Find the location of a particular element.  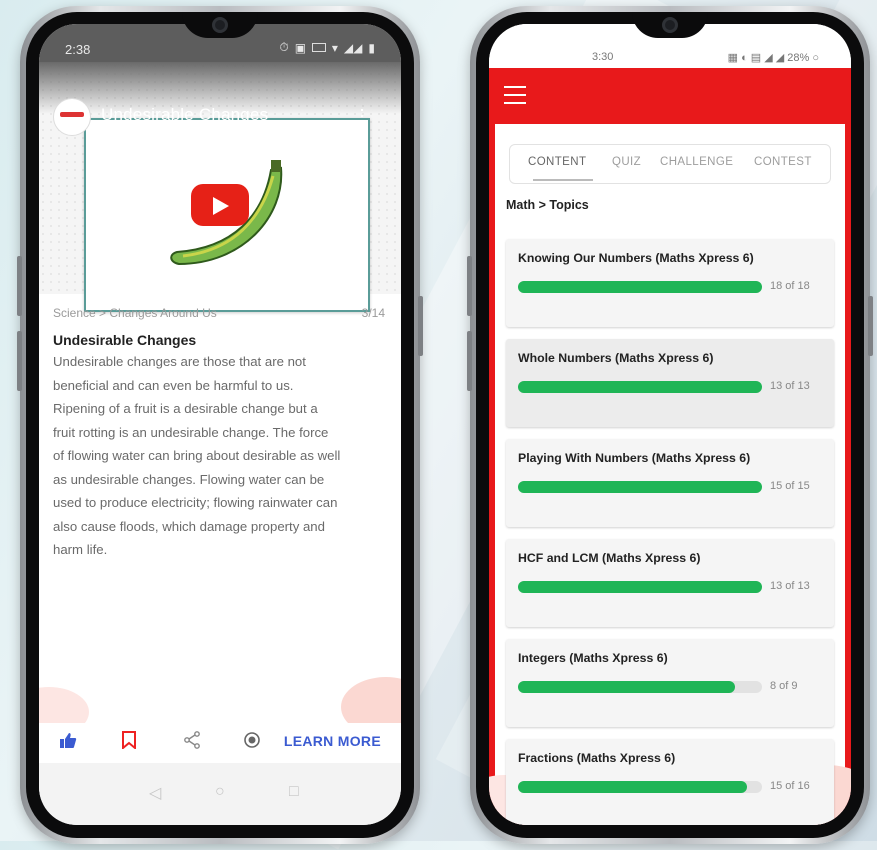

back-icon: ◁ is located at coordinates (155, 793).